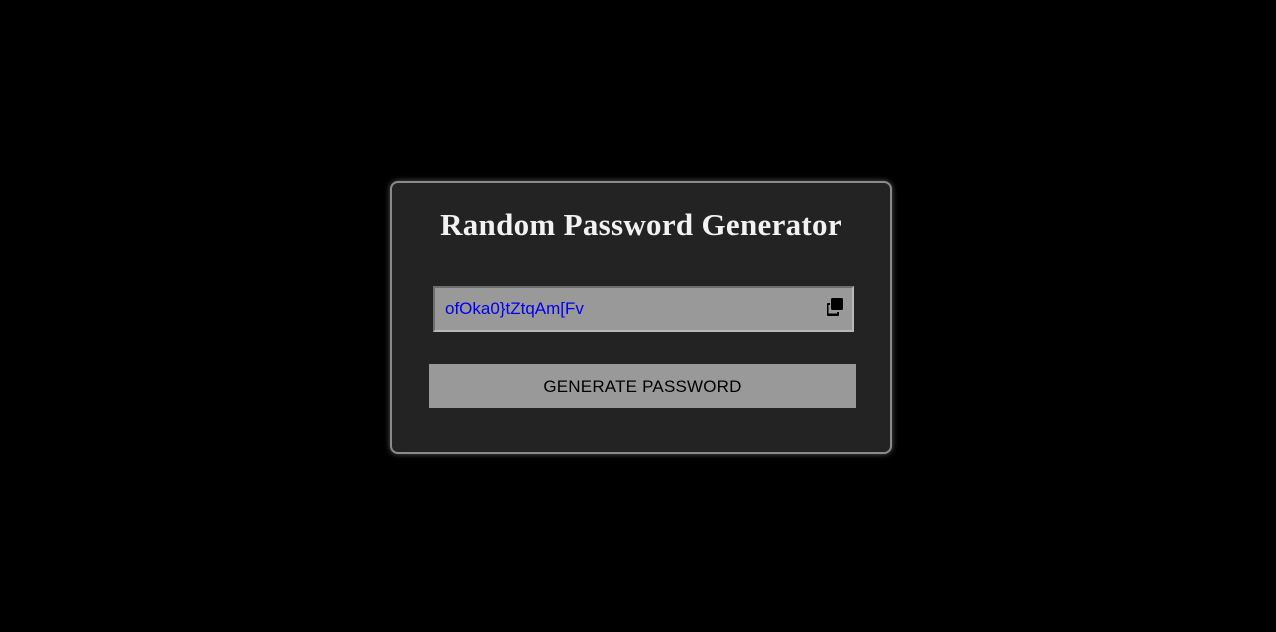 This screenshot has width=1276, height=632. Describe the element at coordinates (641, 224) in the screenshot. I see `page-title: Random Password Generator` at that location.